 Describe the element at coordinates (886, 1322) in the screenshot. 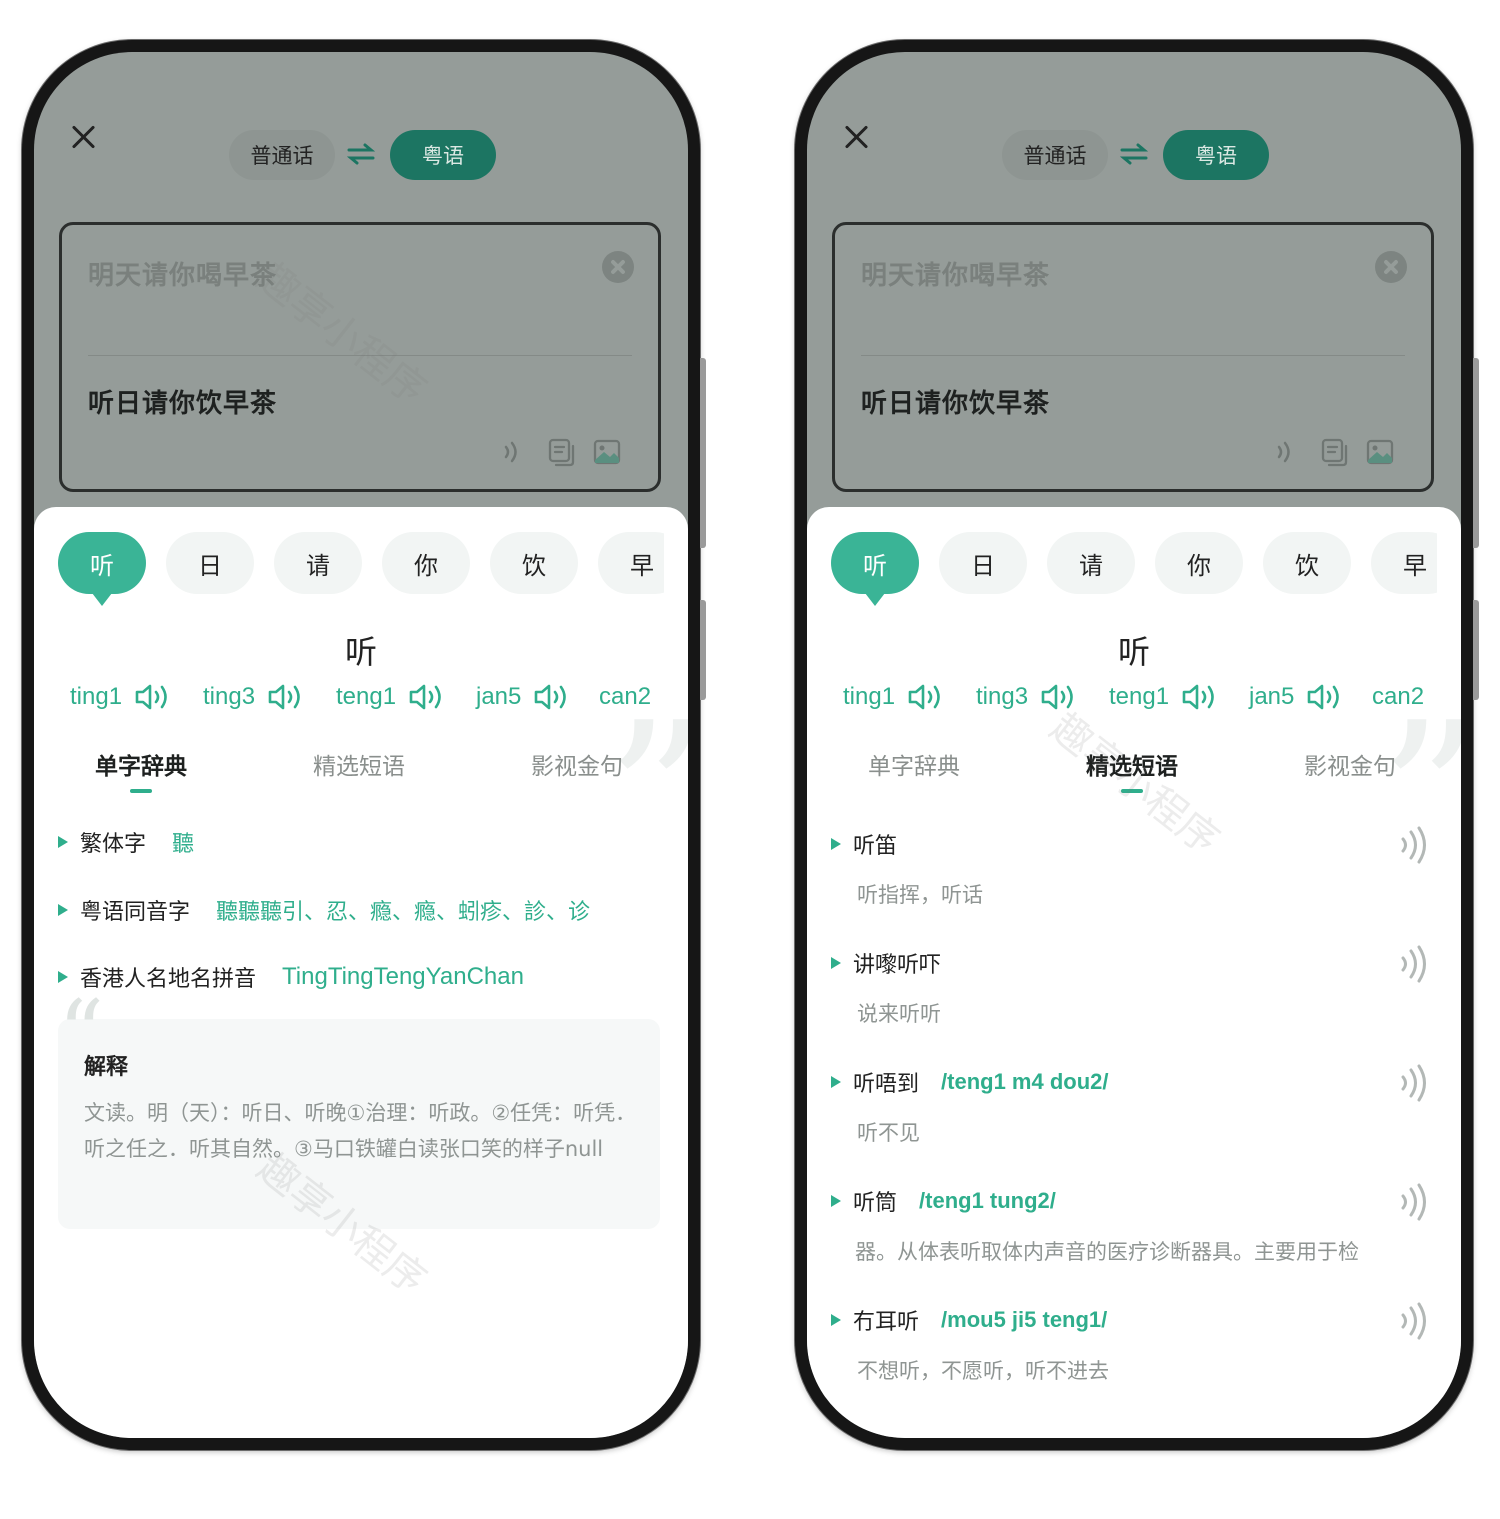

I see `phrase-word: 冇耳听` at that location.